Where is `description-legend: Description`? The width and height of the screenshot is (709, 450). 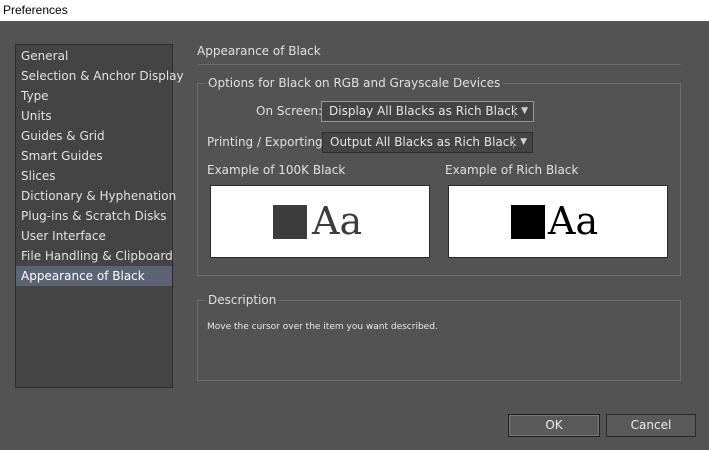 description-legend: Description is located at coordinates (242, 300).